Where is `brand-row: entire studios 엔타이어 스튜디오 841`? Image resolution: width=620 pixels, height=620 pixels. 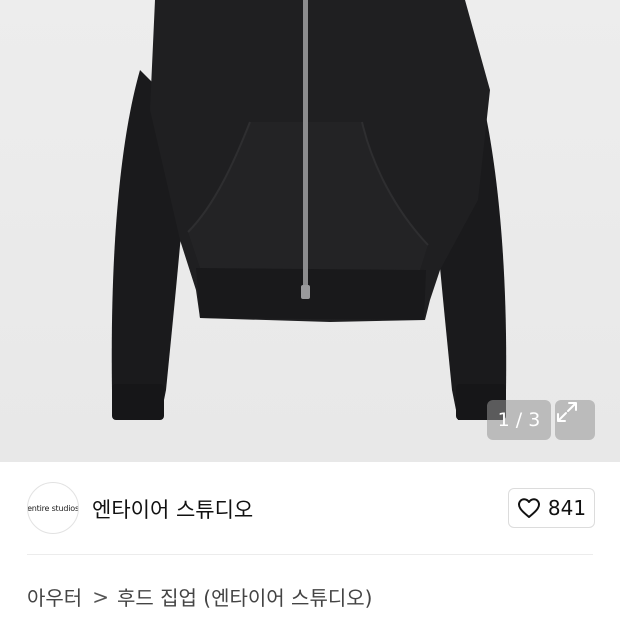
brand-row: entire studios 엔타이어 스튜디오 841 is located at coordinates (310, 508).